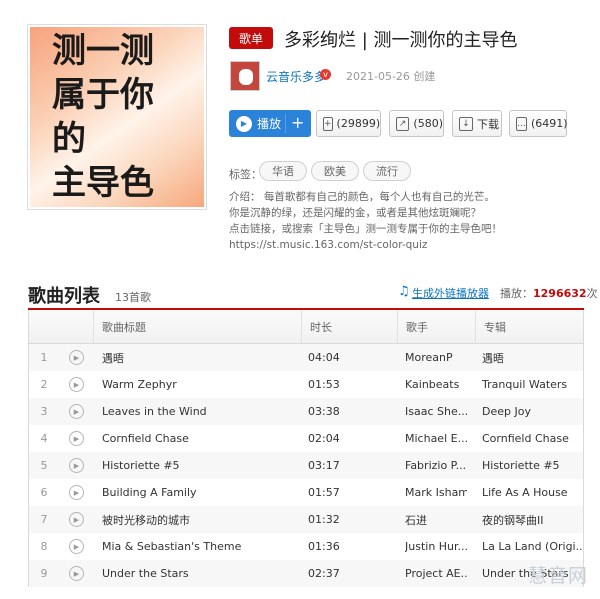 The height and width of the screenshot is (599, 600). What do you see at coordinates (436, 492) in the screenshot?
I see `song-artist: Mark Isham` at bounding box center [436, 492].